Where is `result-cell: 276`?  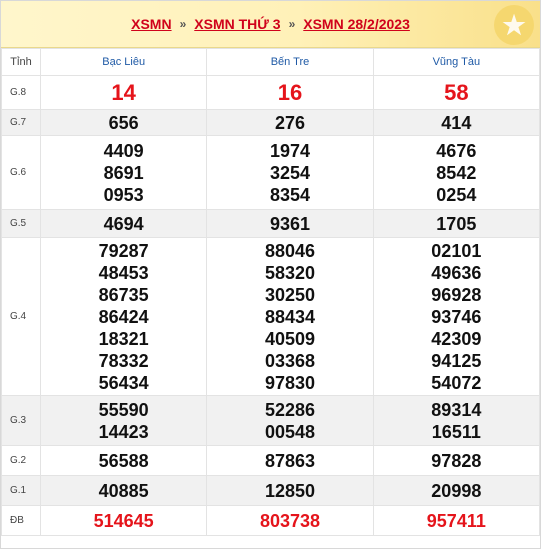
result-cell: 276 is located at coordinates (290, 122).